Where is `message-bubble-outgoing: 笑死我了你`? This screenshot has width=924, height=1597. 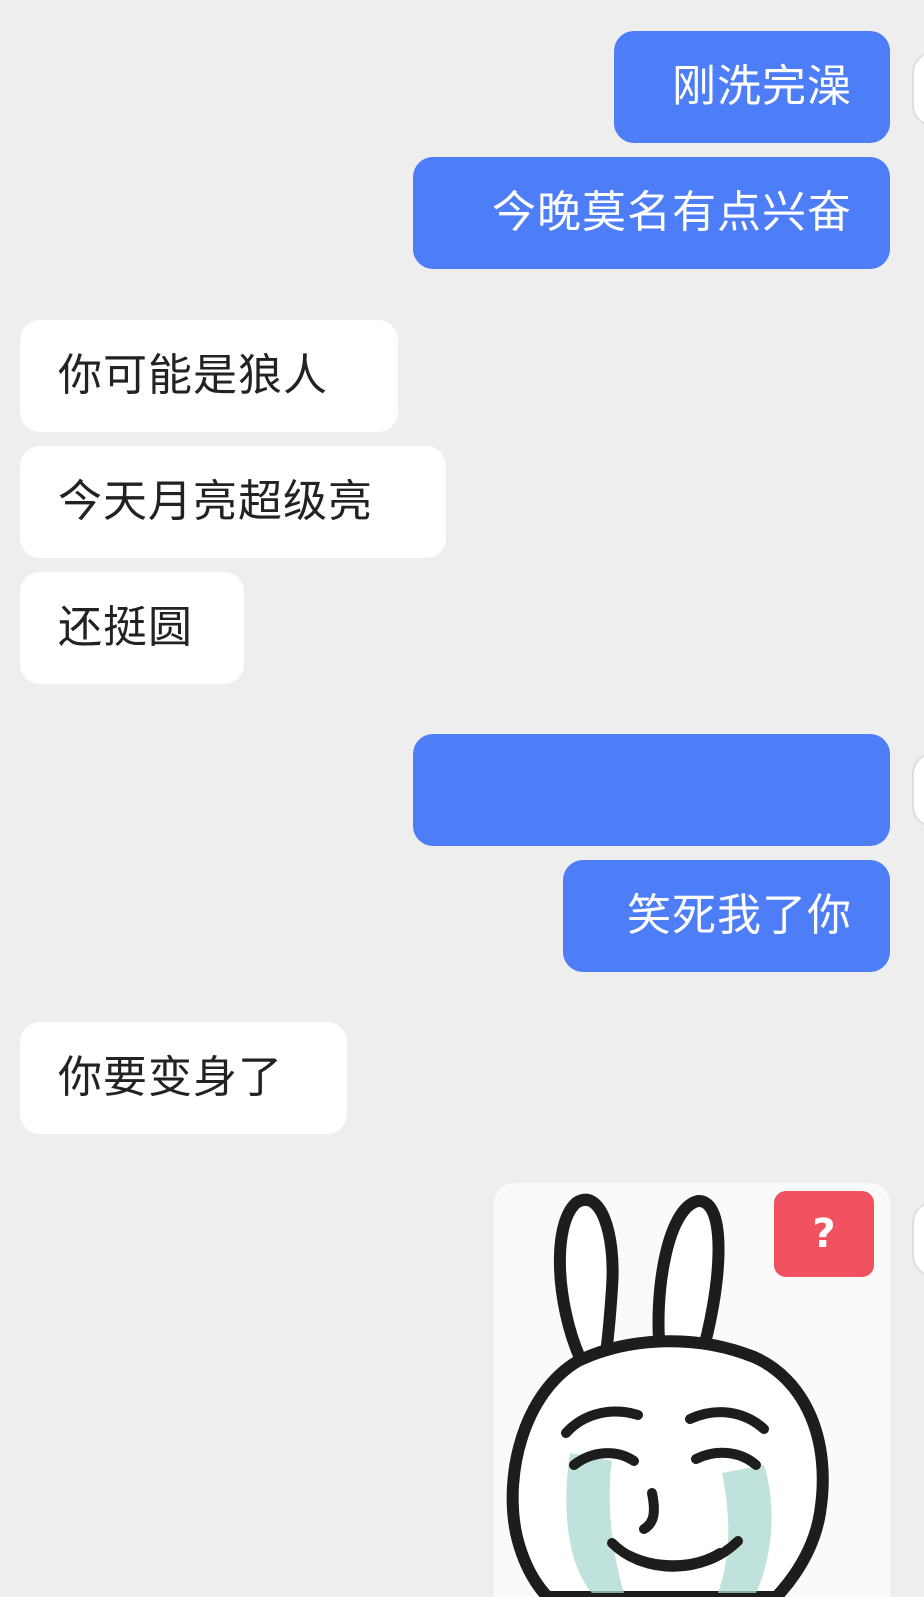
message-bubble-outgoing: 笑死我了你 is located at coordinates (726, 916).